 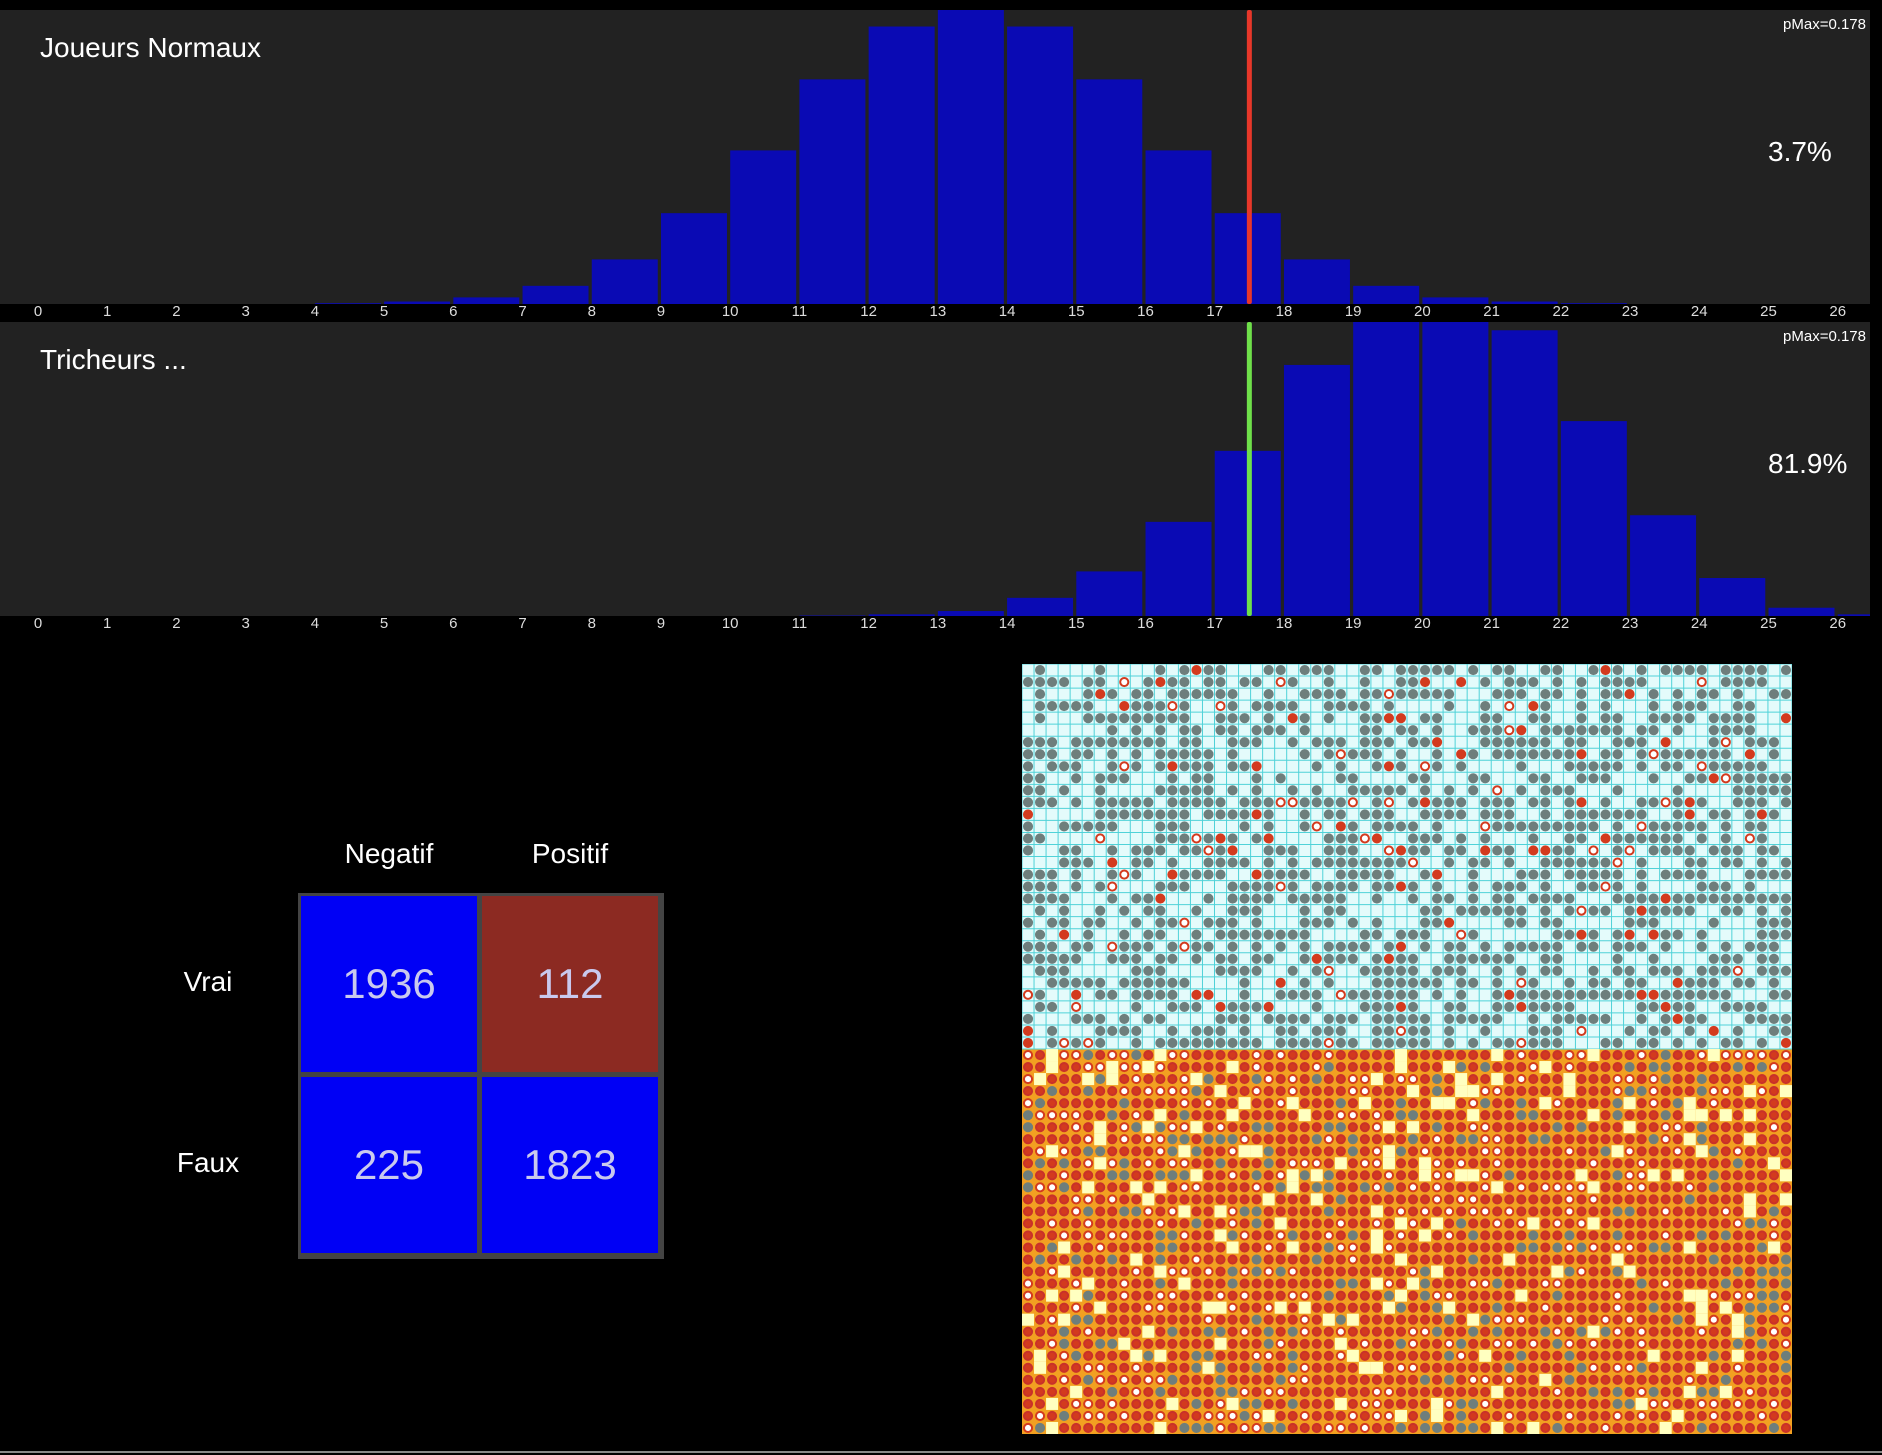 I want to click on confusion-col-label-negatif: Negatif, so click(x=389, y=853).